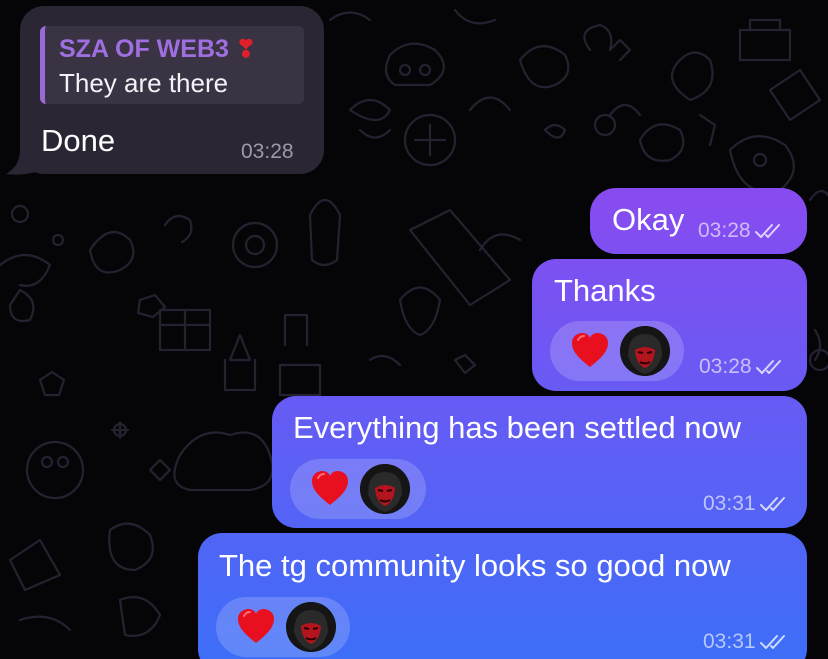 The width and height of the screenshot is (828, 659). What do you see at coordinates (78, 140) in the screenshot?
I see `message-text: Done` at bounding box center [78, 140].